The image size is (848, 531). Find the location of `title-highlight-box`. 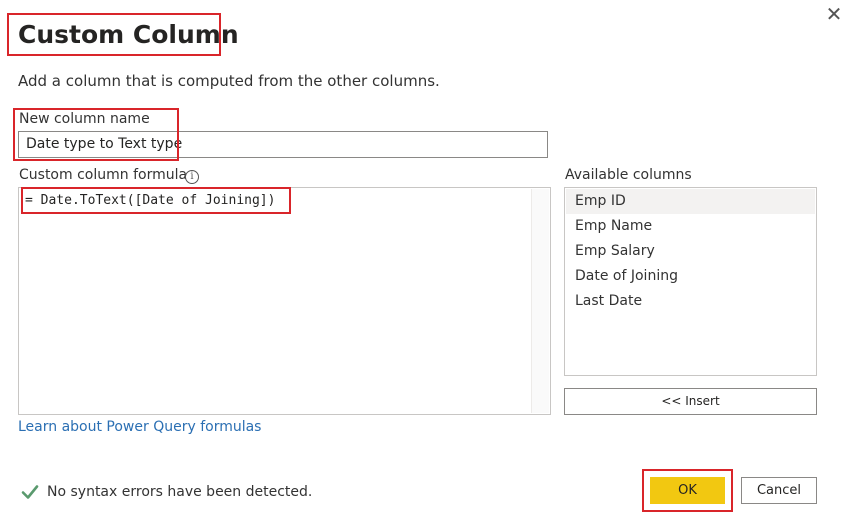

title-highlight-box is located at coordinates (114, 34).